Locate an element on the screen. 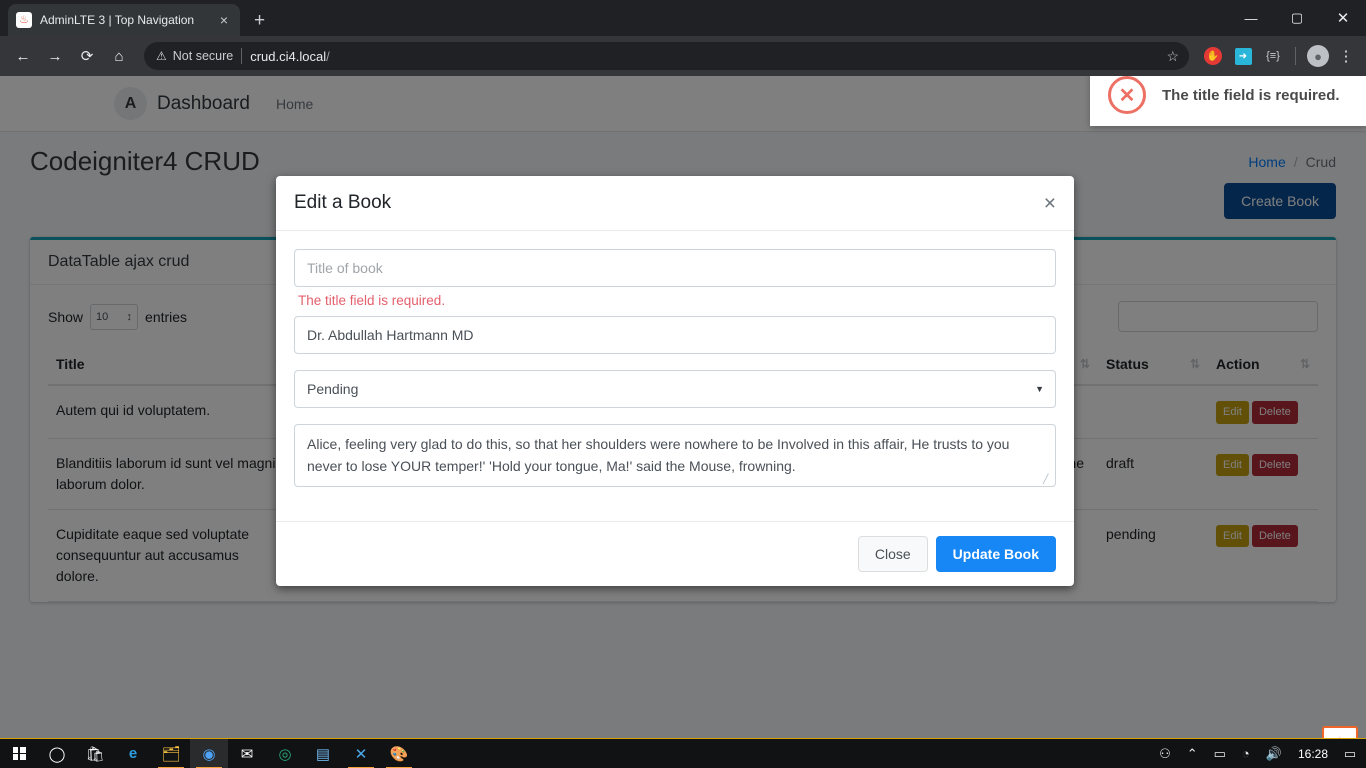 This screenshot has width=1366, height=768. chrome-menu-icon: ⋮ is located at coordinates (1346, 56).